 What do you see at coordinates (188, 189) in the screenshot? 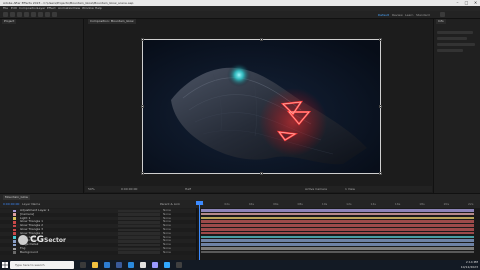
I see `resolution-select: Half` at bounding box center [188, 189].